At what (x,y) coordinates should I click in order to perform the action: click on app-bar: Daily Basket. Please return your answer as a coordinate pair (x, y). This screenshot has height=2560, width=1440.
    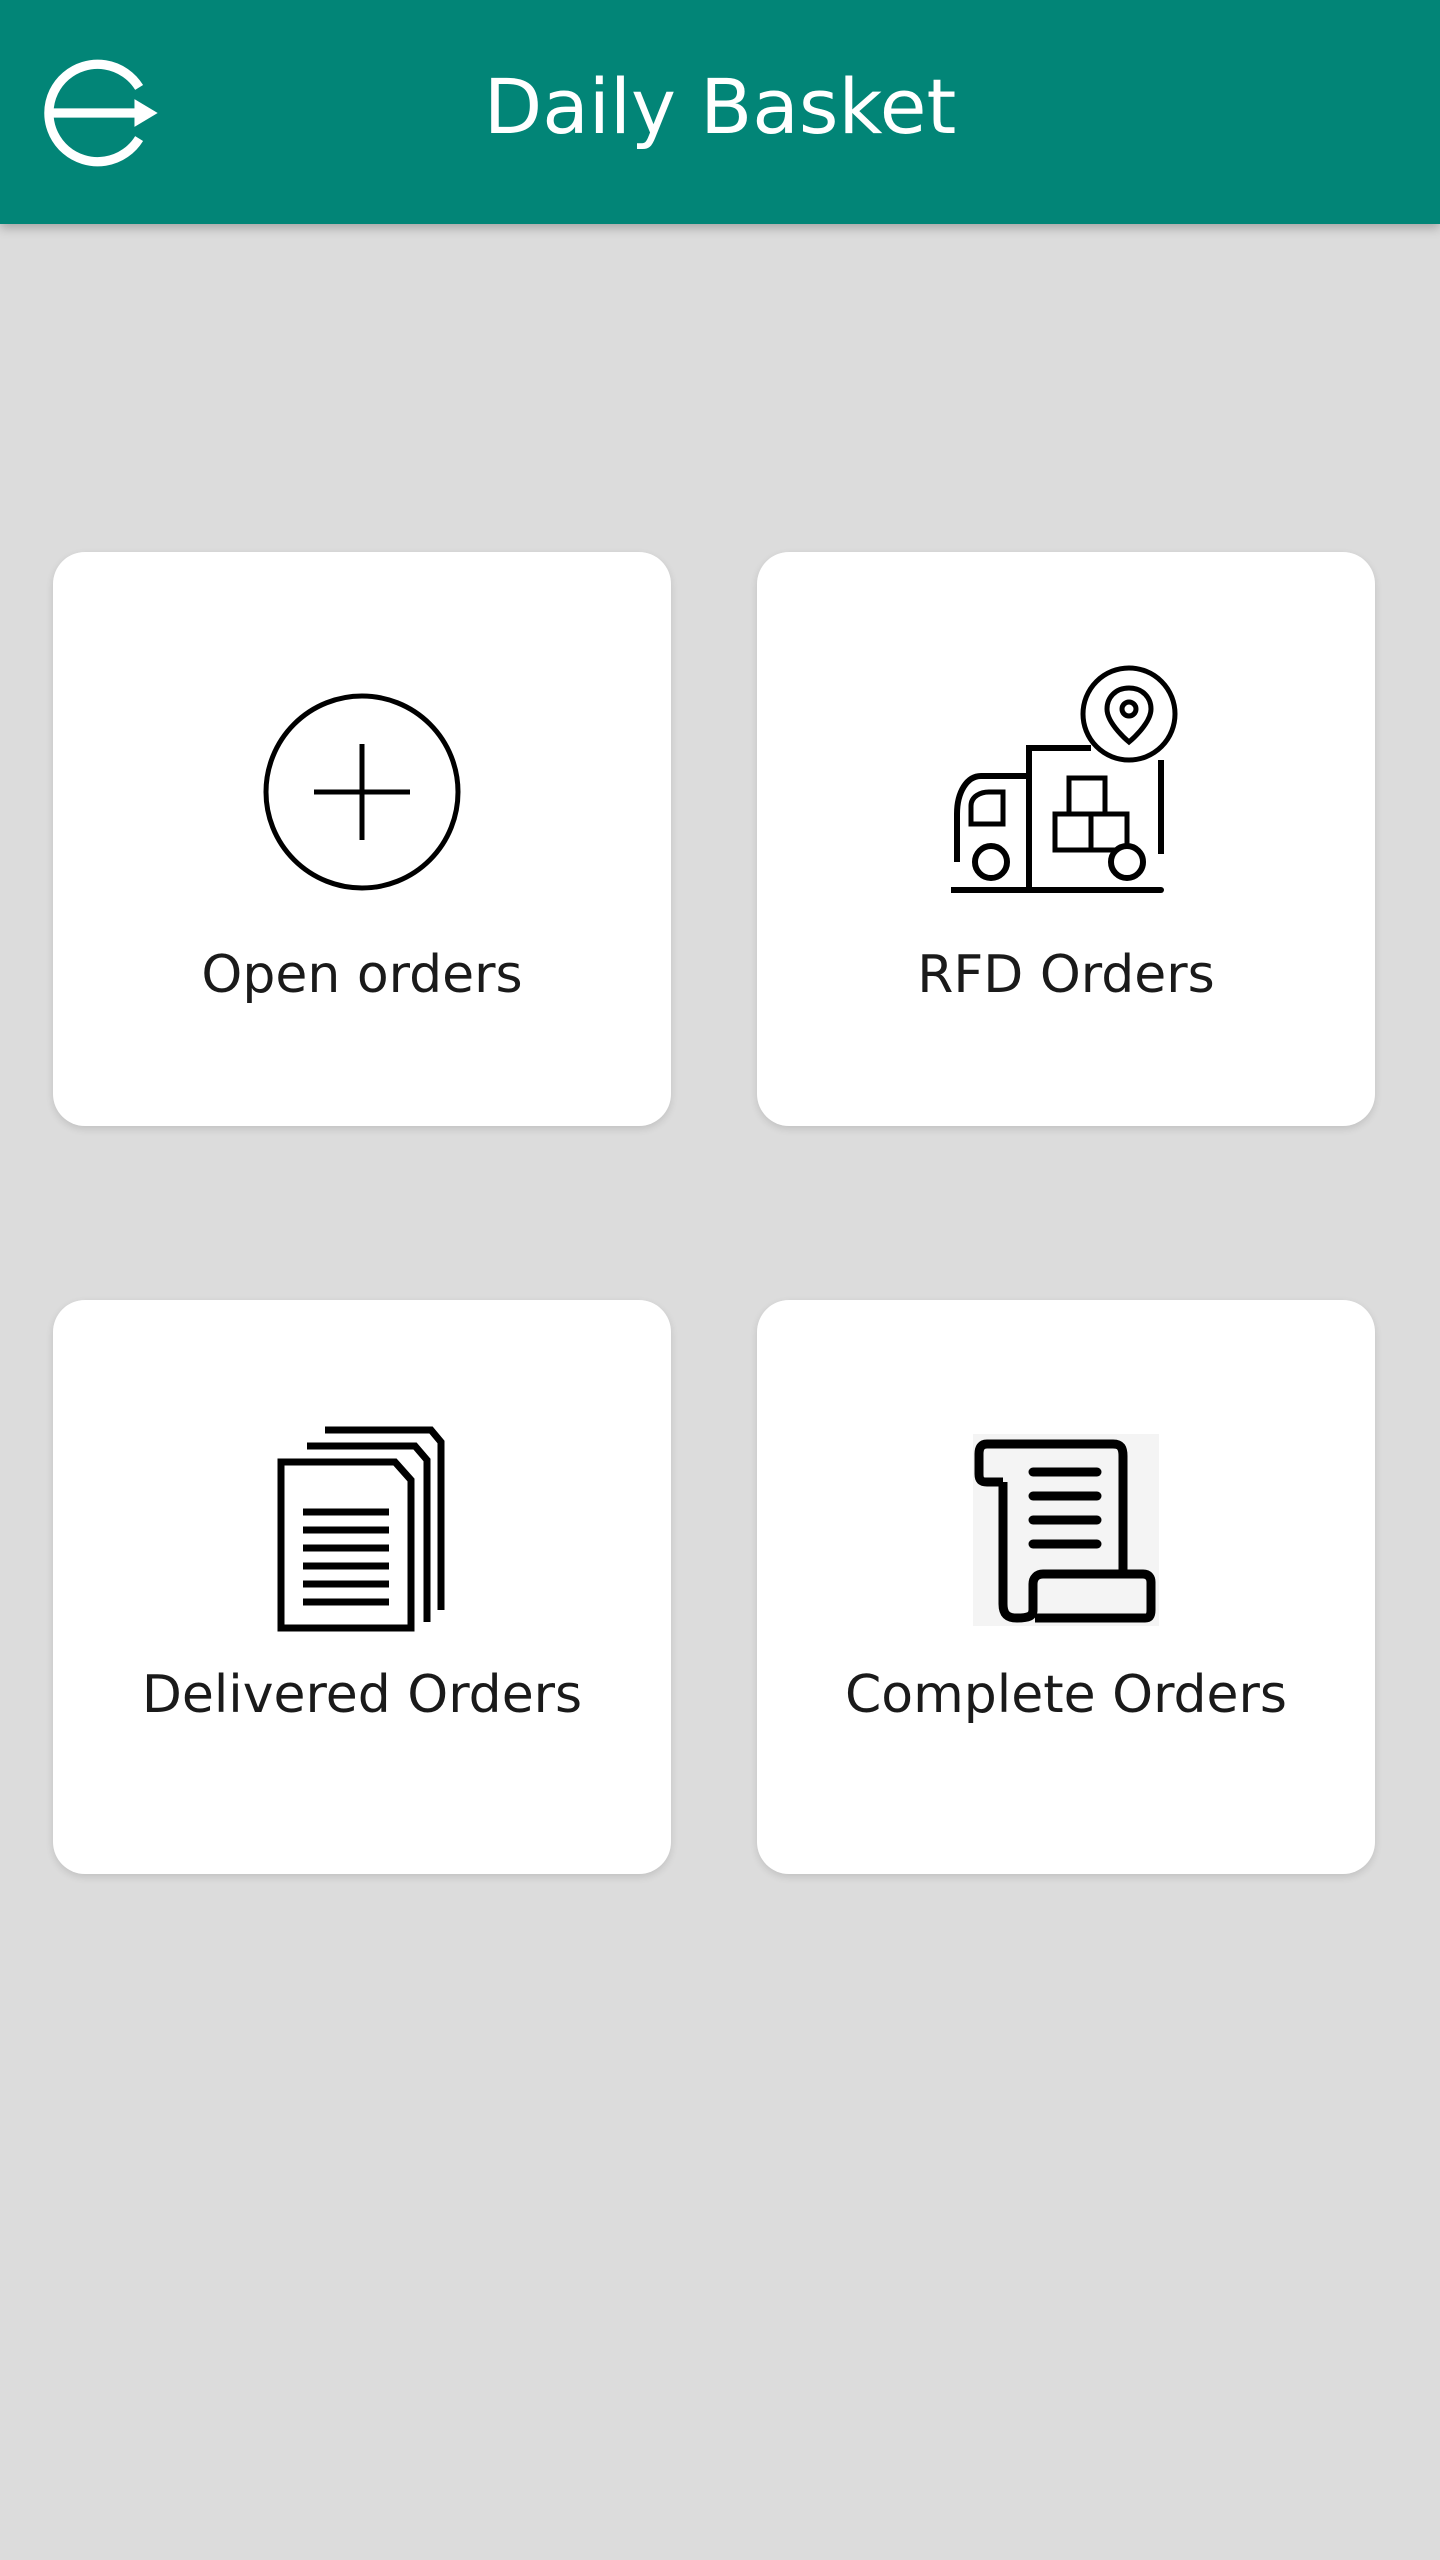
    Looking at the image, I should click on (720, 112).